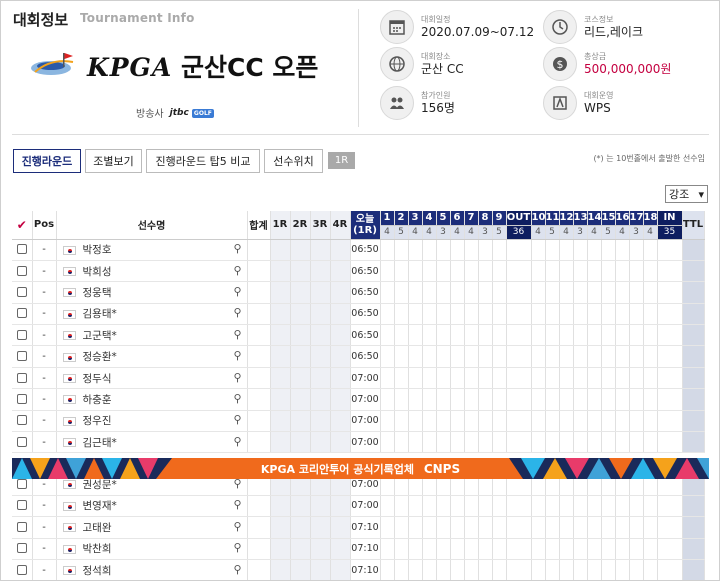  What do you see at coordinates (137, 18) in the screenshot?
I see `section-subtitle: Tournament Info` at bounding box center [137, 18].